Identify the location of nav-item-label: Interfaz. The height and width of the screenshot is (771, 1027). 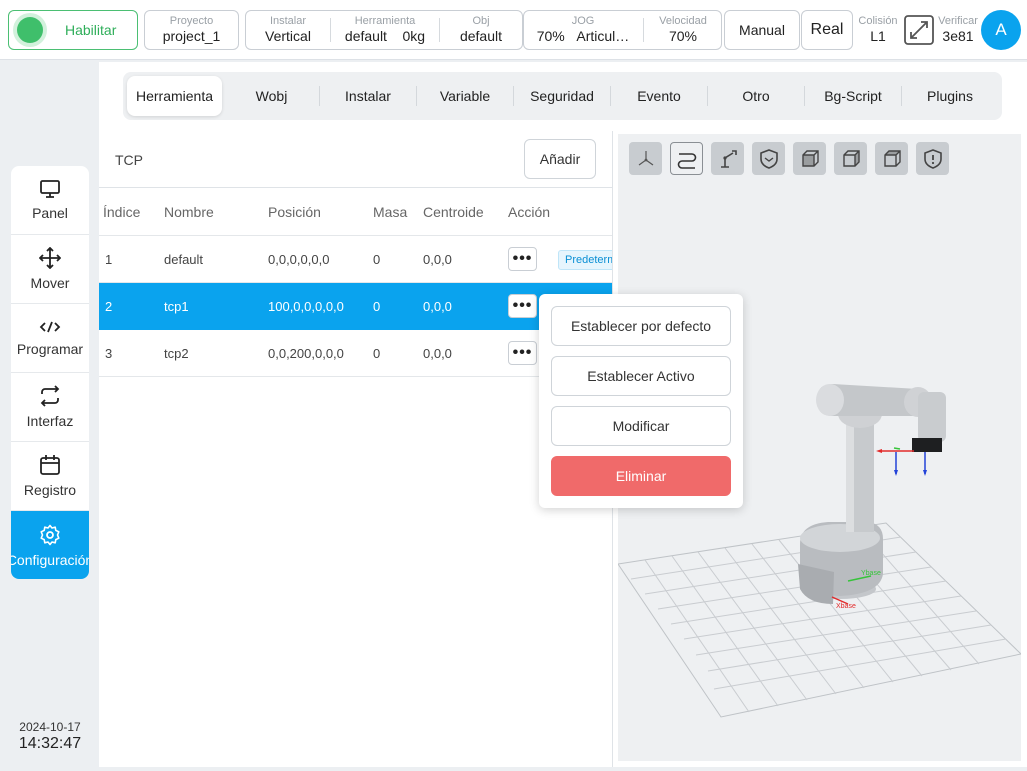
(50, 421).